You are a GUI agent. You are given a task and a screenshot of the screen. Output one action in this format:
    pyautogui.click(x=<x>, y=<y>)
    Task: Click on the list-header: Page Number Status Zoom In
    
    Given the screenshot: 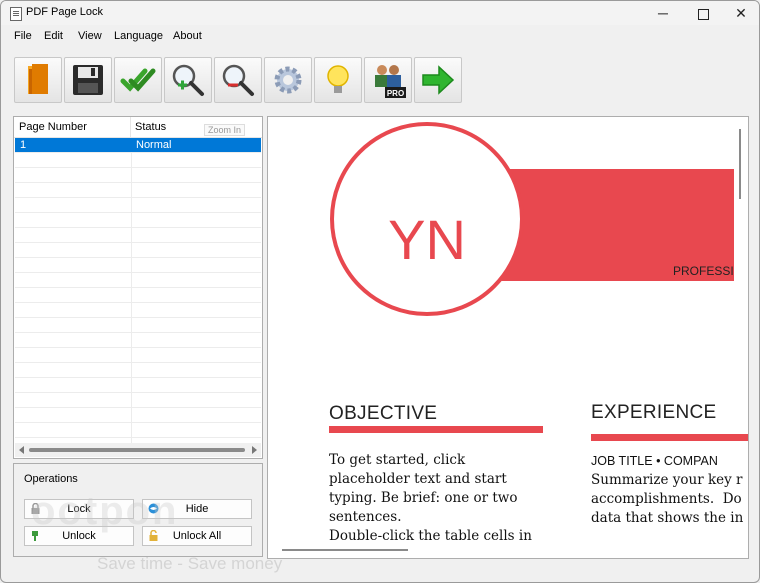 What is the action you would take?
    pyautogui.click(x=138, y=127)
    